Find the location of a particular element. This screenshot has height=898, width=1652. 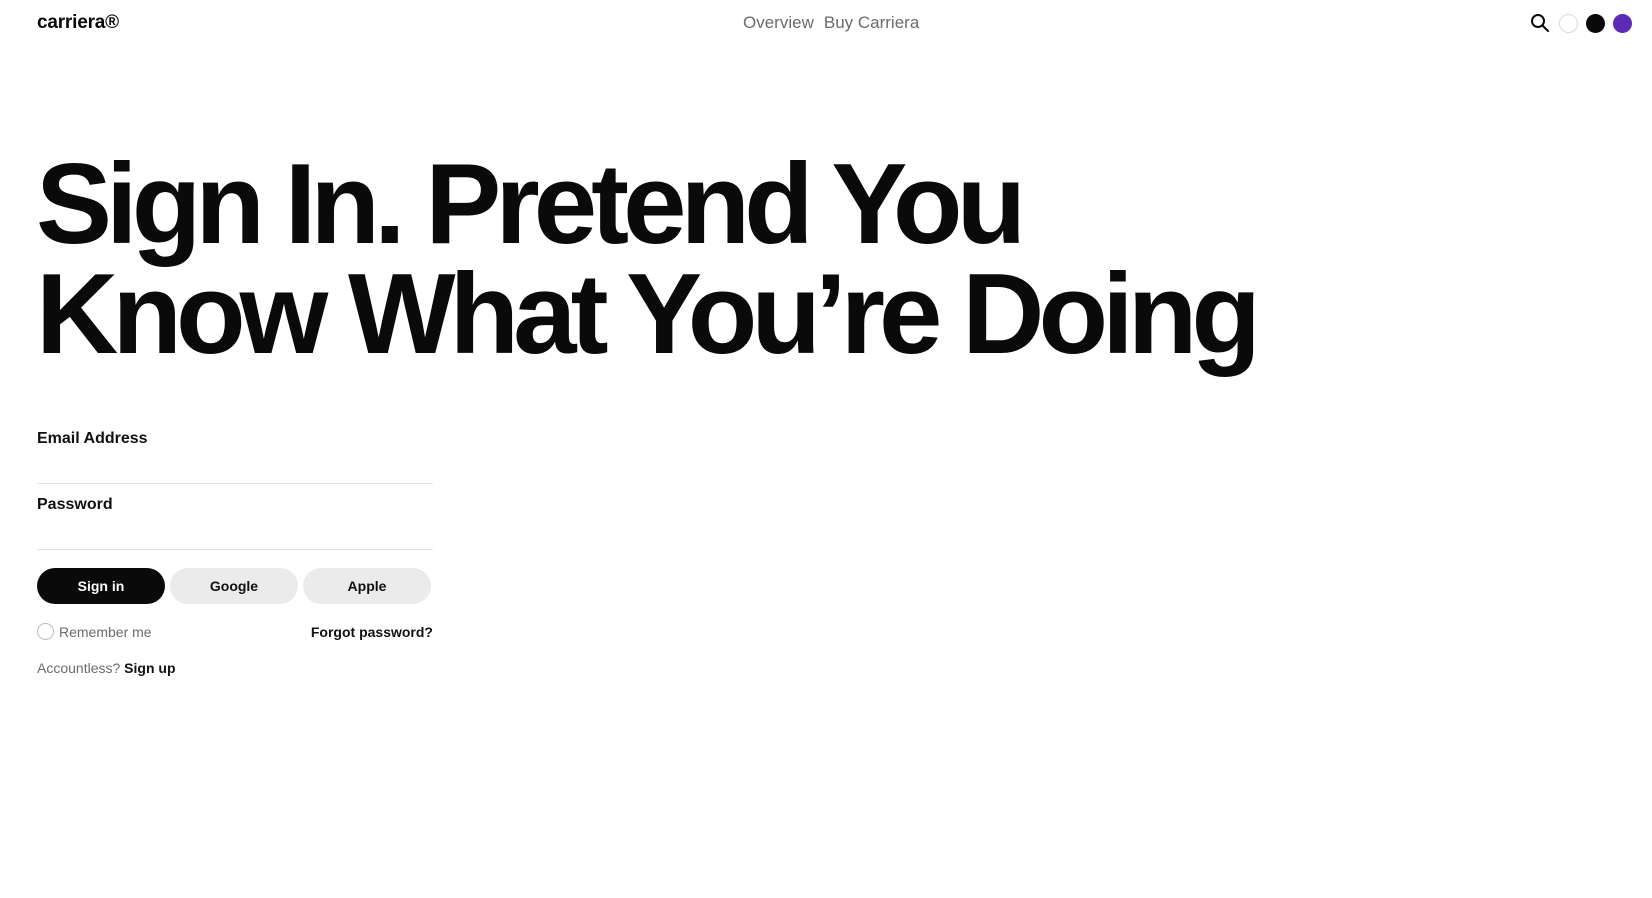

sign-up-link: Sign up is located at coordinates (149, 668).